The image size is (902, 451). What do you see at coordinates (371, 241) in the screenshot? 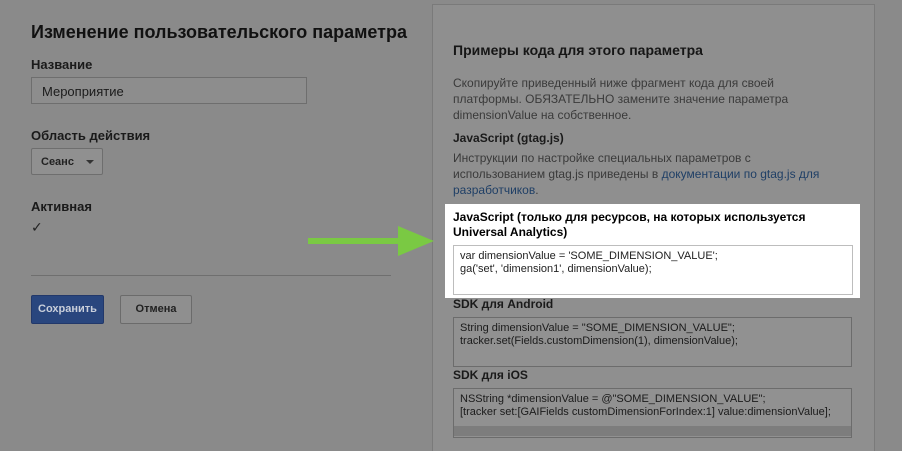
I see `arrow-right-icon` at bounding box center [371, 241].